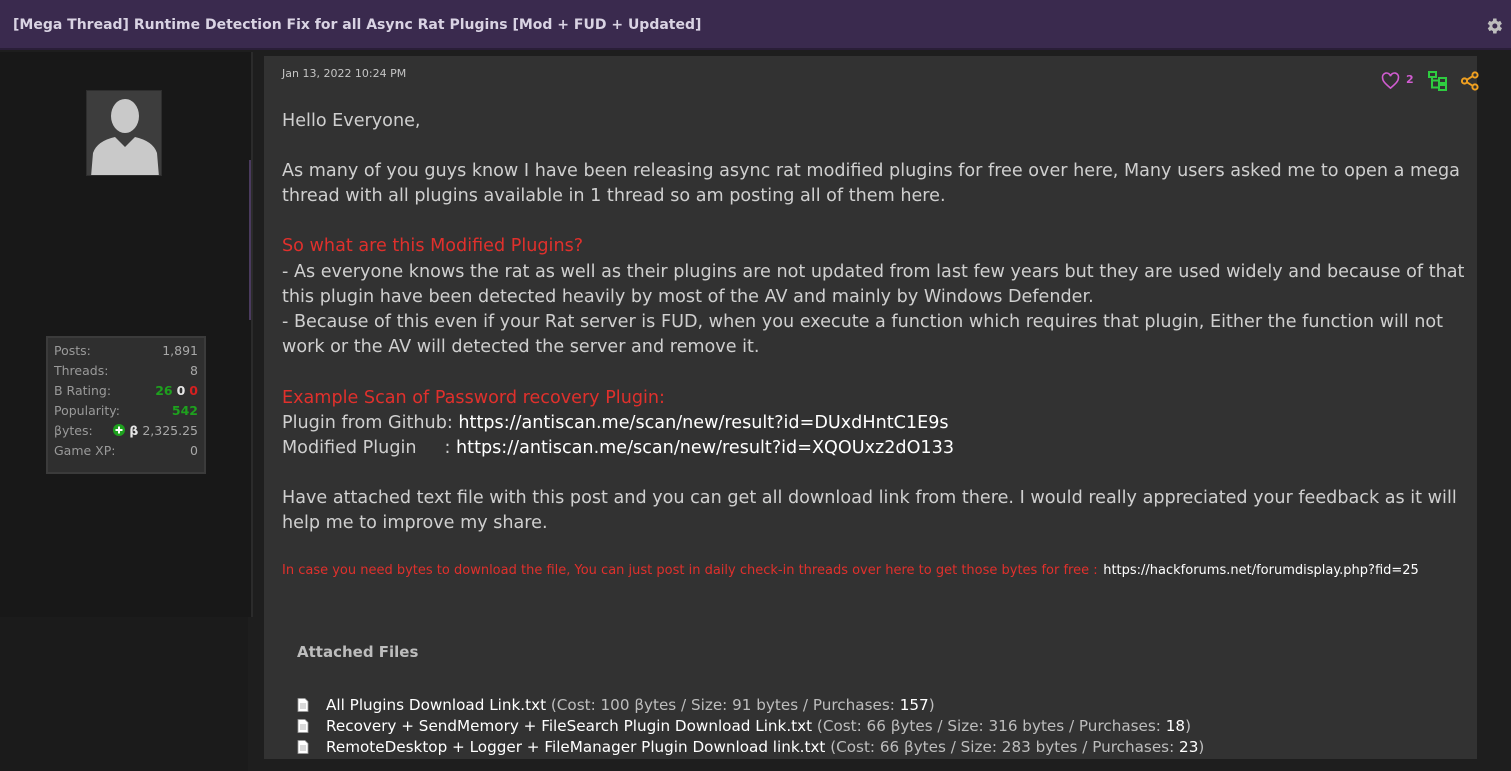 This screenshot has height=771, width=1511. Describe the element at coordinates (180, 350) in the screenshot. I see `stat-value: 1,891` at that location.